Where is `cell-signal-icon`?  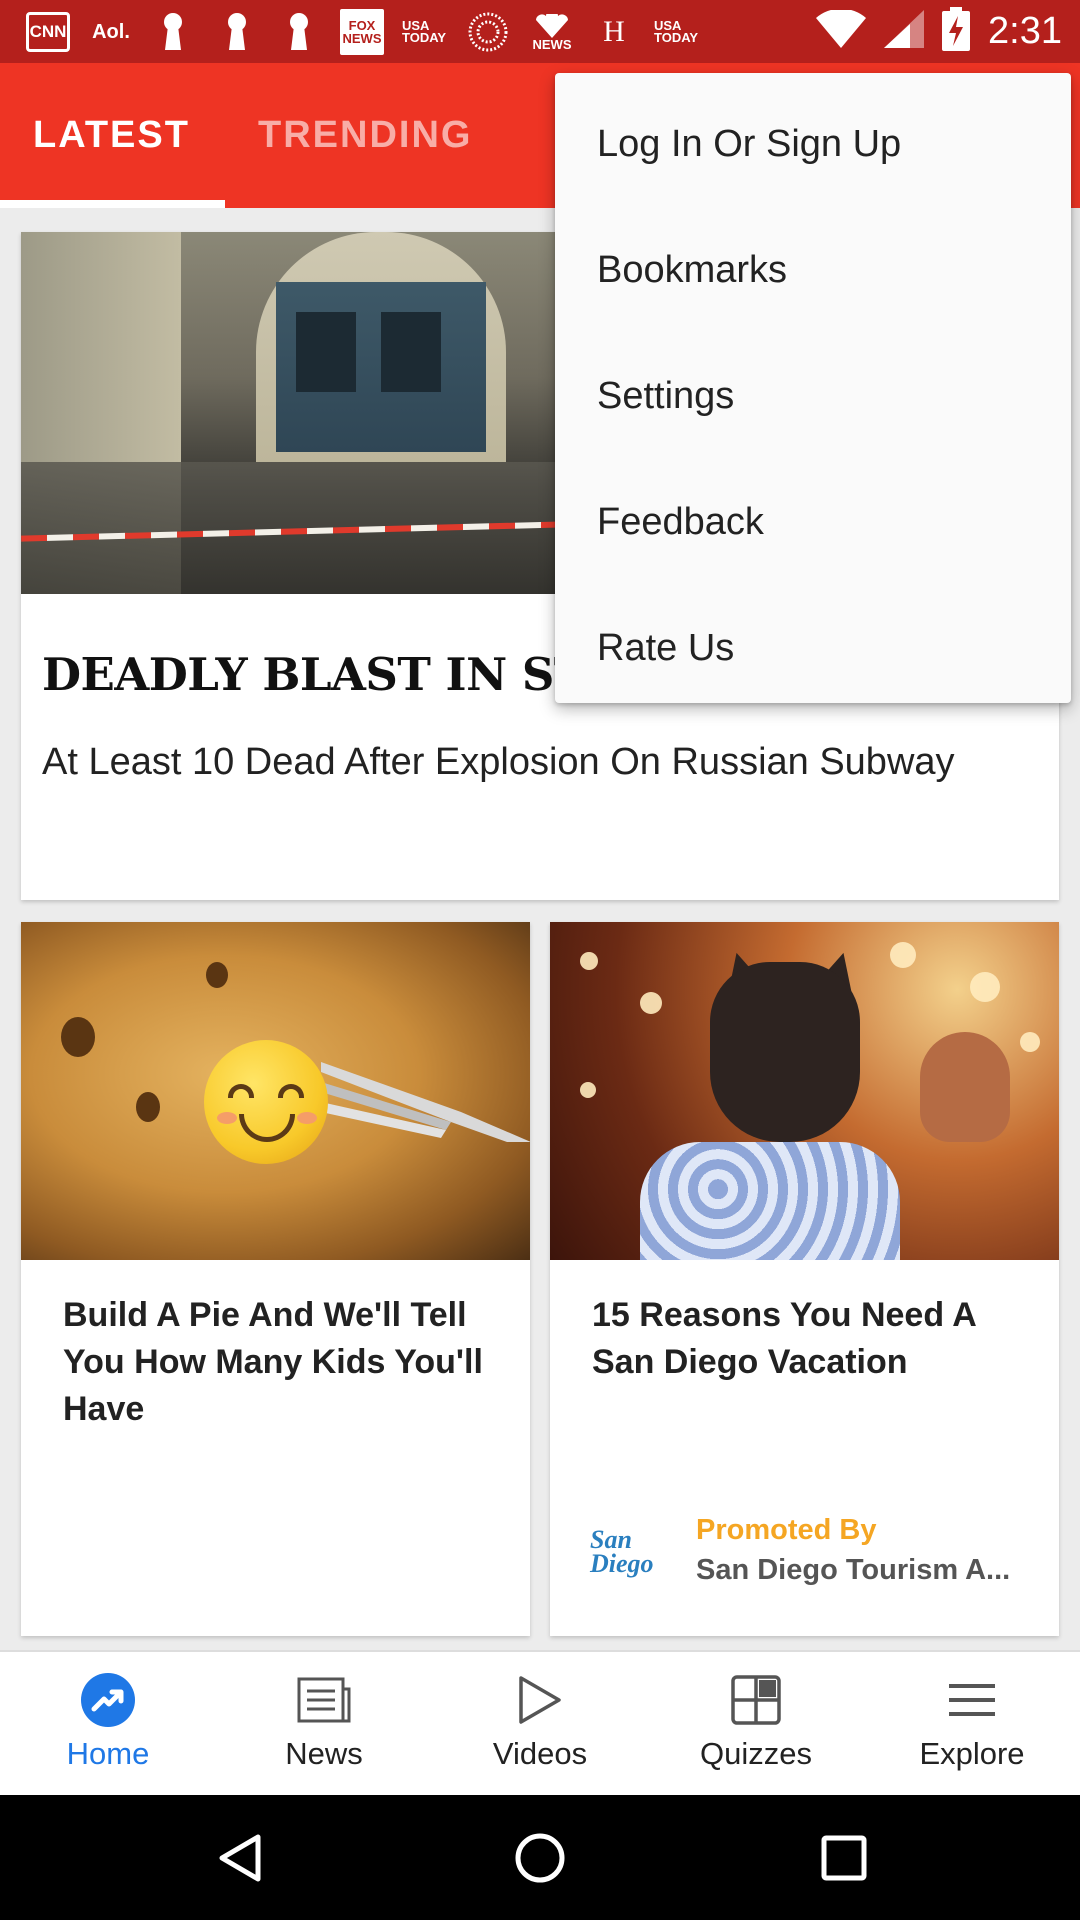 cell-signal-icon is located at coordinates (904, 31).